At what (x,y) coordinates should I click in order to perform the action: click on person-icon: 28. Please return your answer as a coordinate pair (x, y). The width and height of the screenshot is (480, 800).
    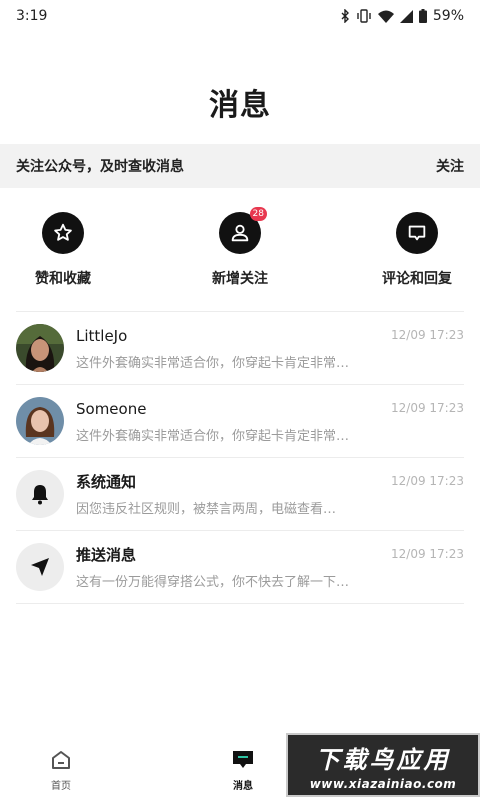
    Looking at the image, I should click on (243, 230).